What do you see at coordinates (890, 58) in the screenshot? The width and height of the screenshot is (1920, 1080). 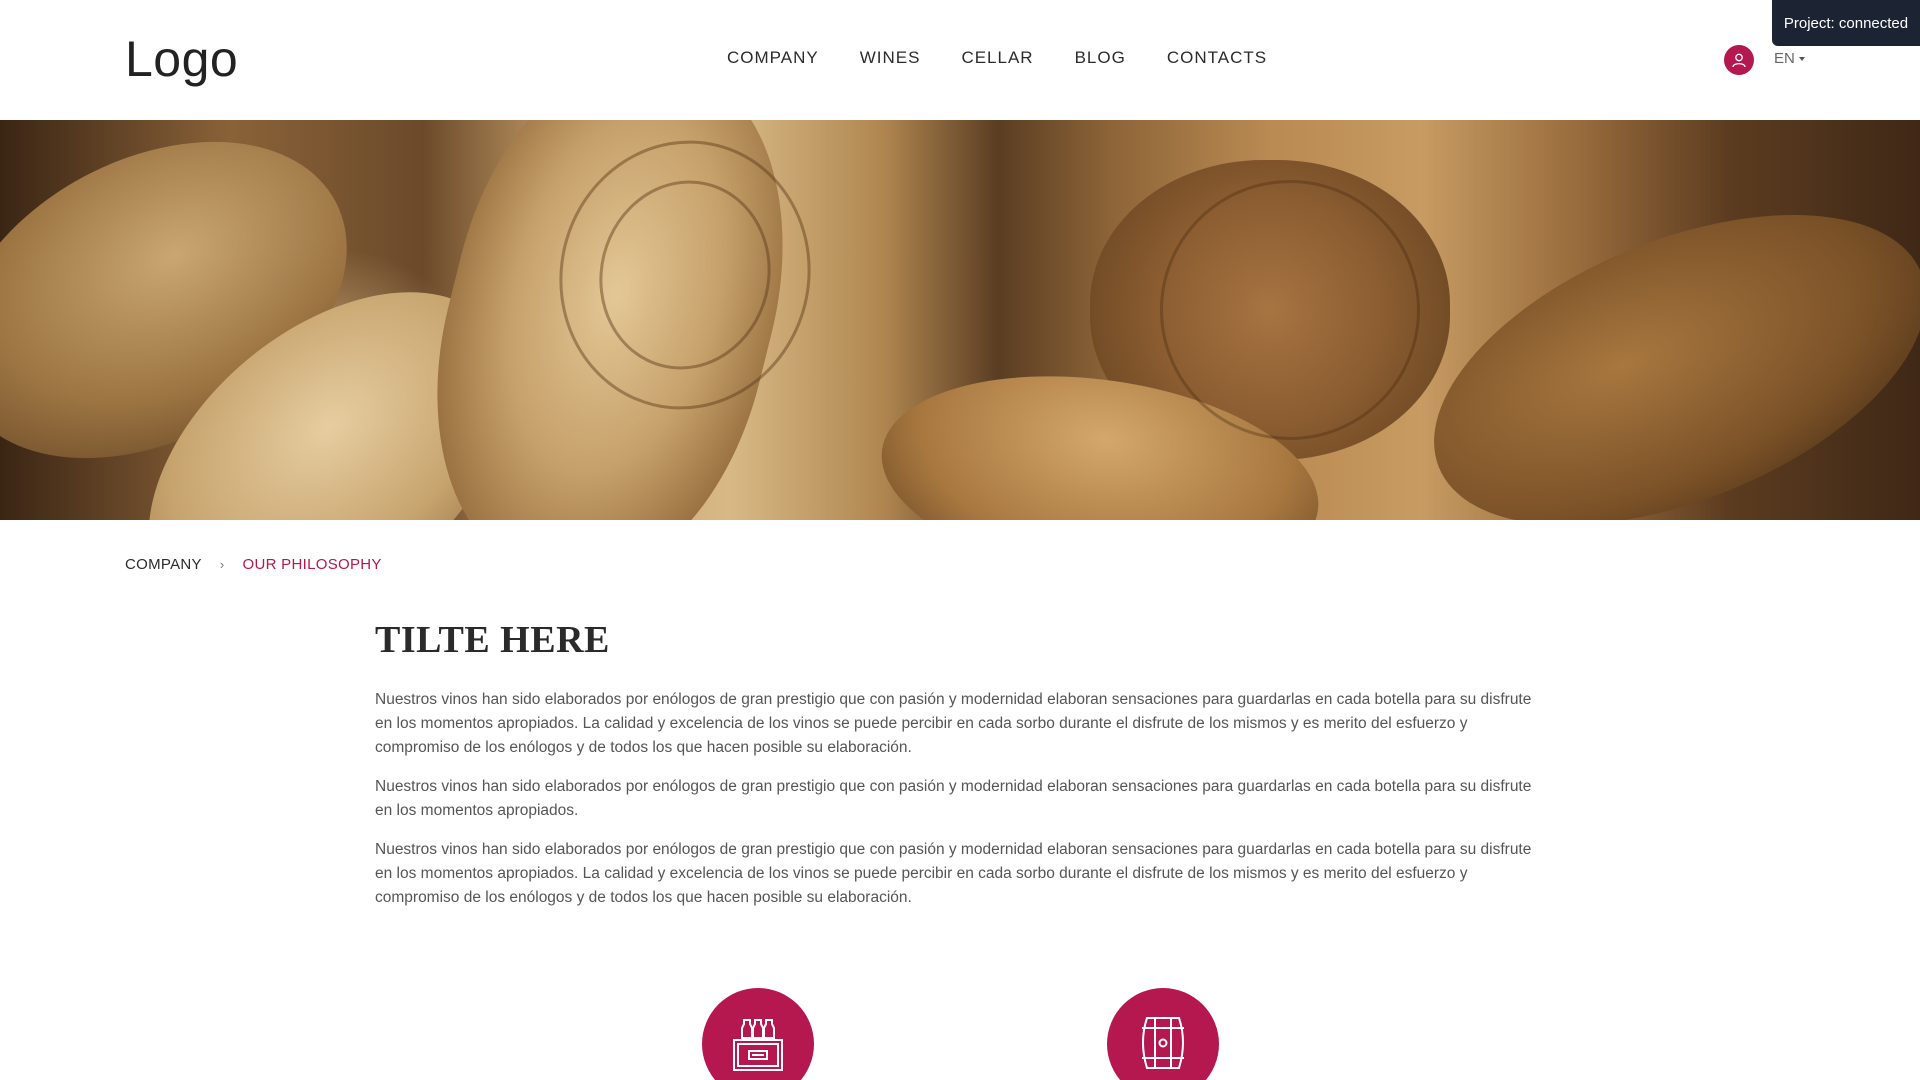 I see `nav-wines: WINES` at bounding box center [890, 58].